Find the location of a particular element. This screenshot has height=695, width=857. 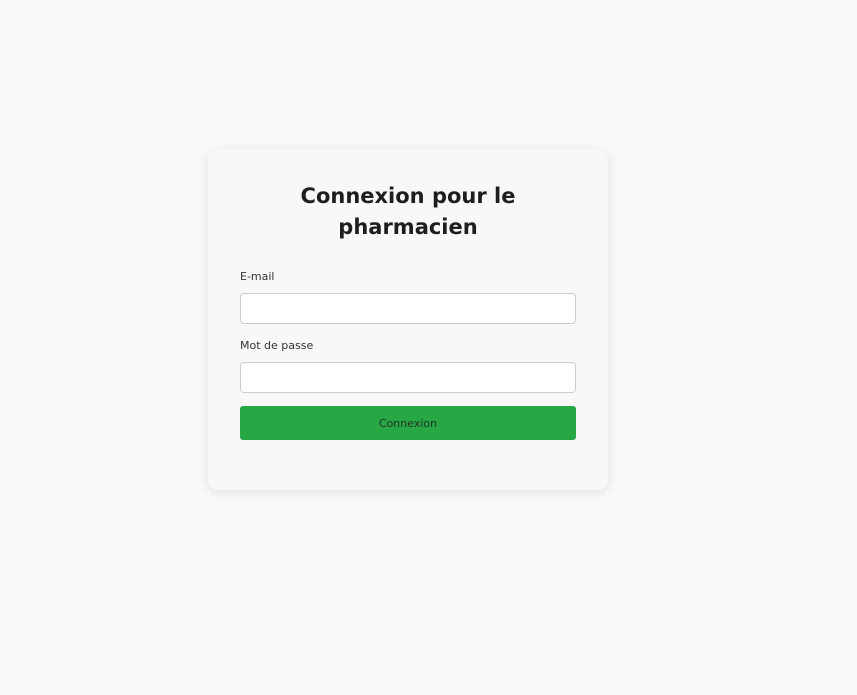

login-title: Connexion pour le pharmacien is located at coordinates (408, 211).